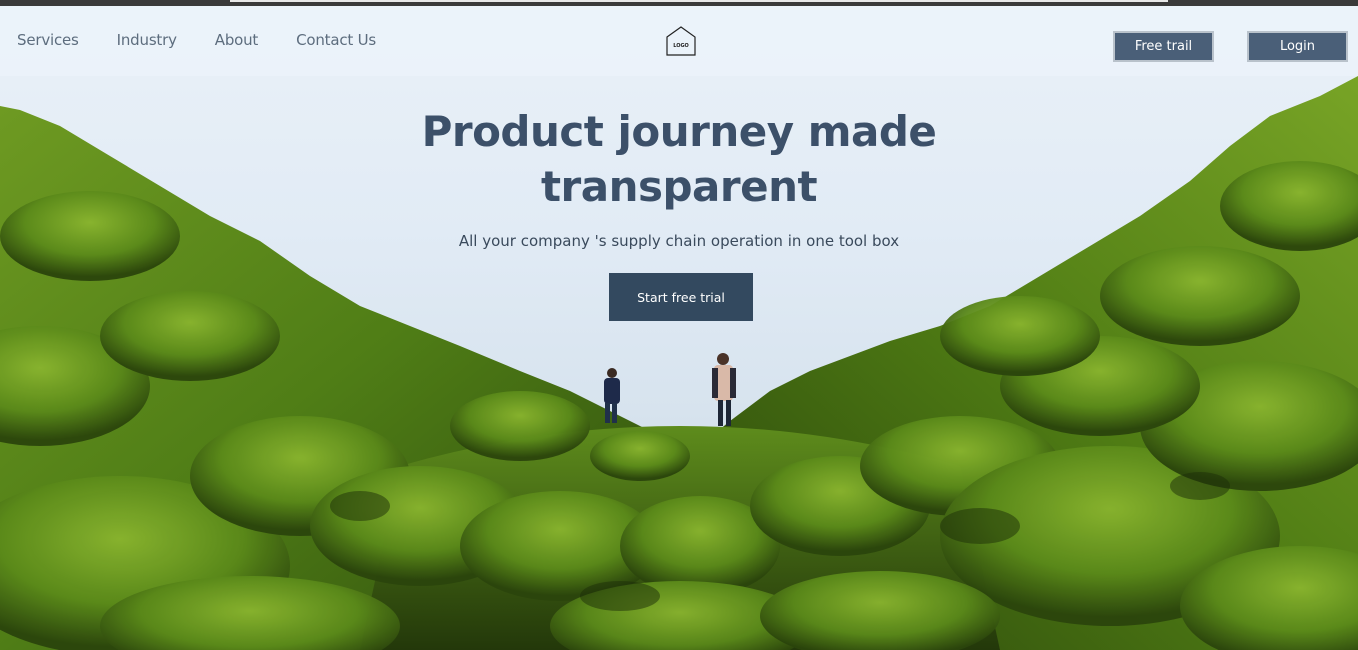 The height and width of the screenshot is (650, 1358). Describe the element at coordinates (679, 131) in the screenshot. I see `hero-headline-line1: Product journey made` at that location.